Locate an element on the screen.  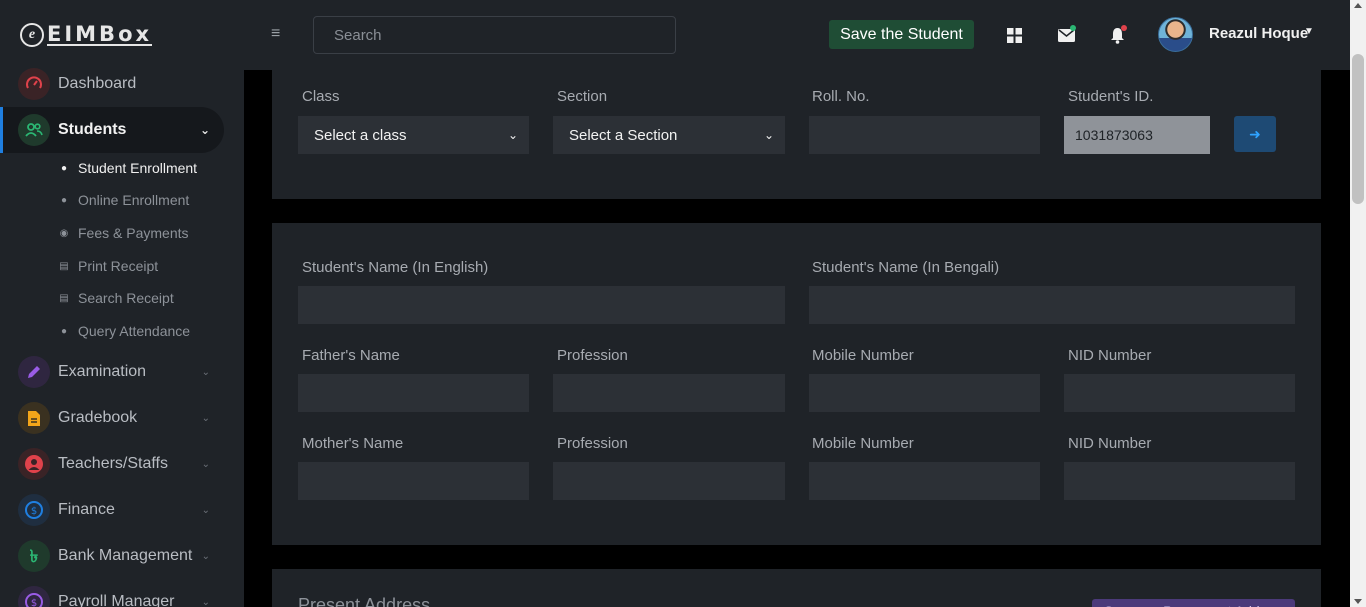
name-bn-input is located at coordinates (1052, 305).